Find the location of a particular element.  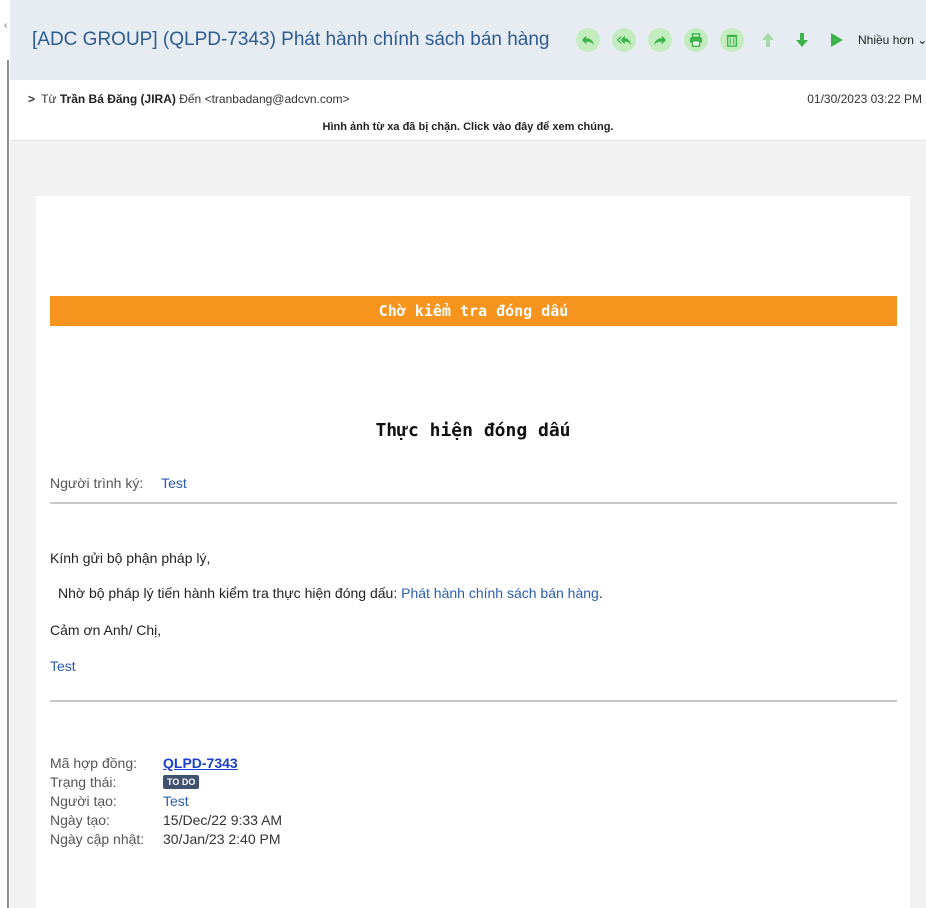

request-end: . is located at coordinates (600, 593).